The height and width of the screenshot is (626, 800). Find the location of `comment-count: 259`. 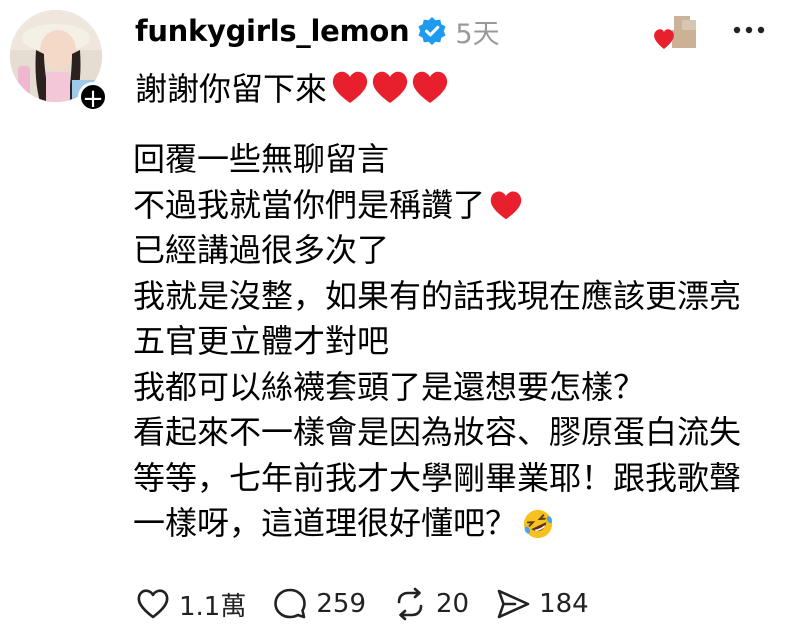

comment-count: 259 is located at coordinates (341, 604).